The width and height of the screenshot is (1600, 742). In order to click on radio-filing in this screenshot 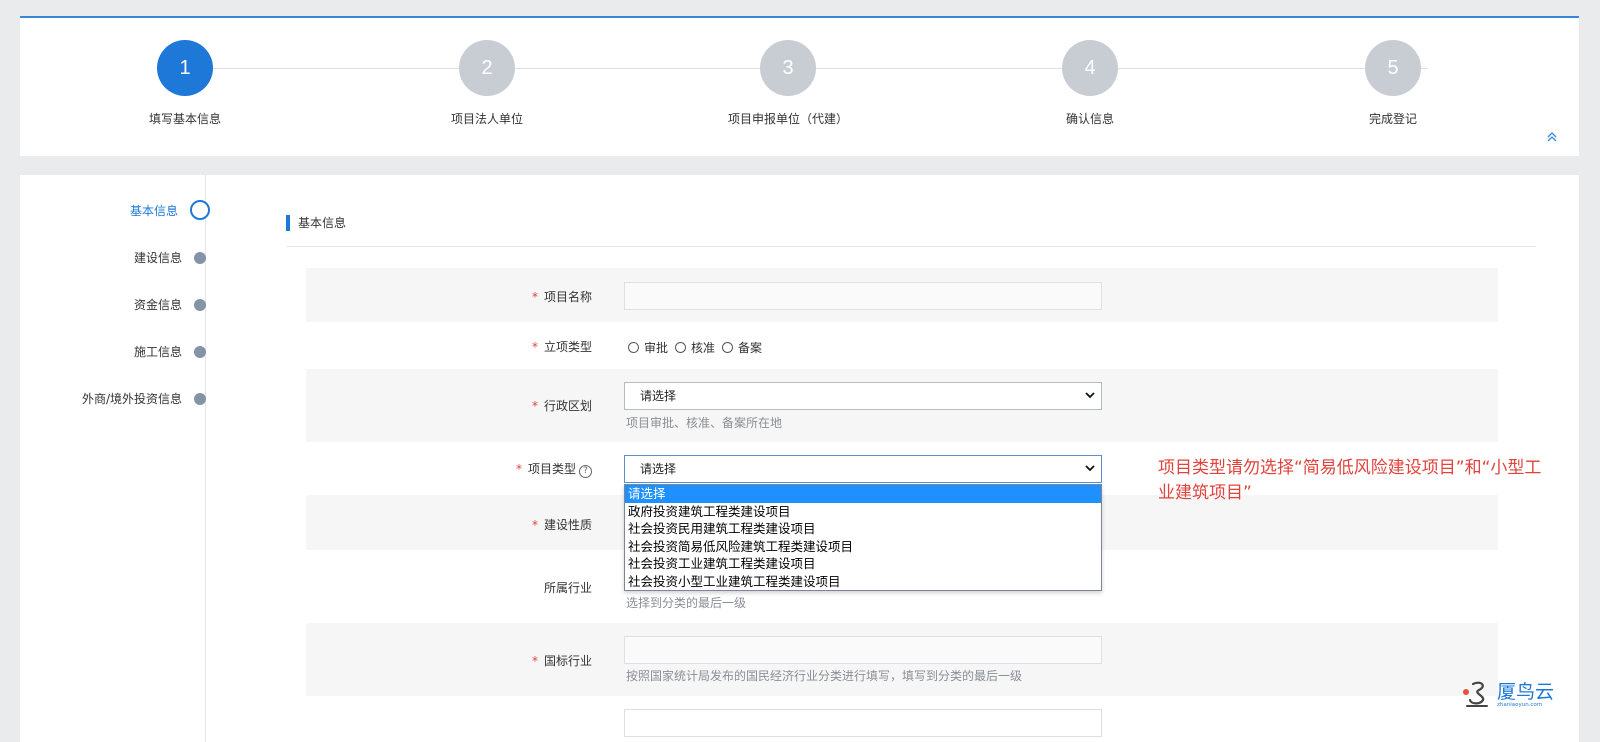, I will do `click(728, 347)`.